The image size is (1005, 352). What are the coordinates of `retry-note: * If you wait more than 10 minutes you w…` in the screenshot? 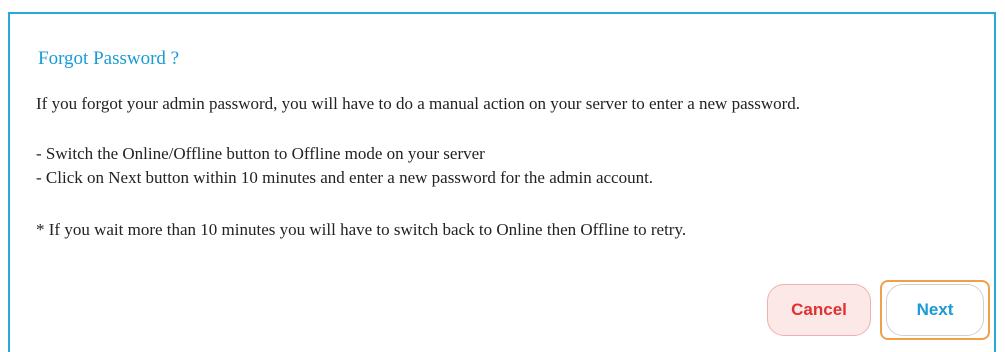 It's located at (361, 229).